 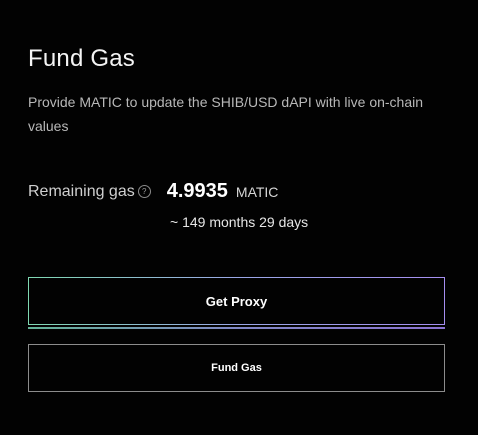 What do you see at coordinates (197, 190) in the screenshot?
I see `remaining-gas-amount: 4.9935` at bounding box center [197, 190].